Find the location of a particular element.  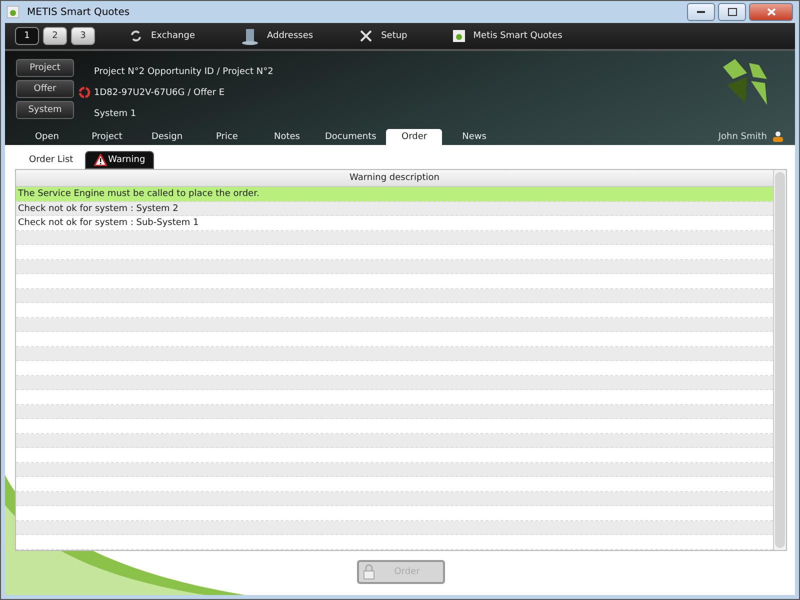

close-icon is located at coordinates (771, 12).